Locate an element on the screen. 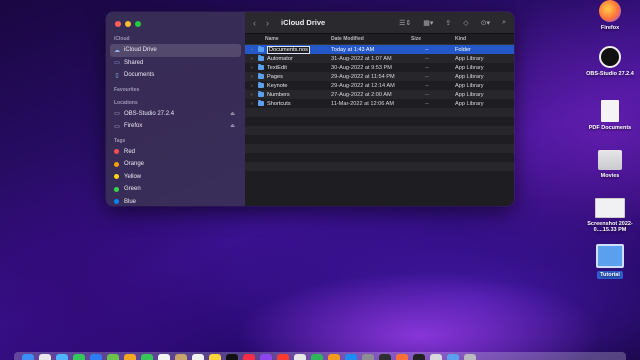  podcasts-app-icon is located at coordinates (266, 357).